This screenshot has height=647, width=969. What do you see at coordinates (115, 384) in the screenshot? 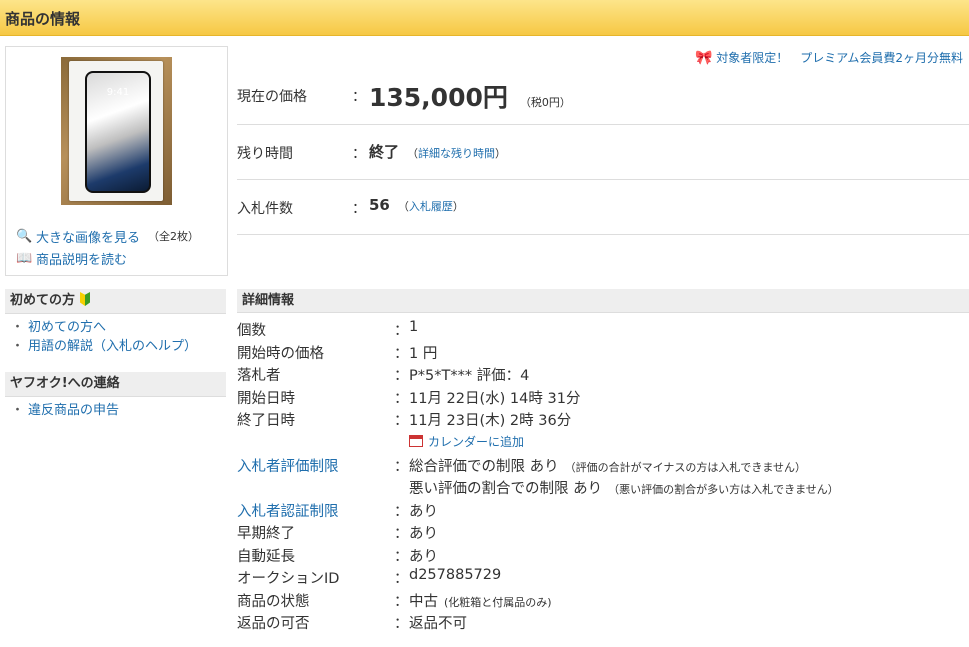
I see `contact-heading: ヤフオク!への連絡` at bounding box center [115, 384].